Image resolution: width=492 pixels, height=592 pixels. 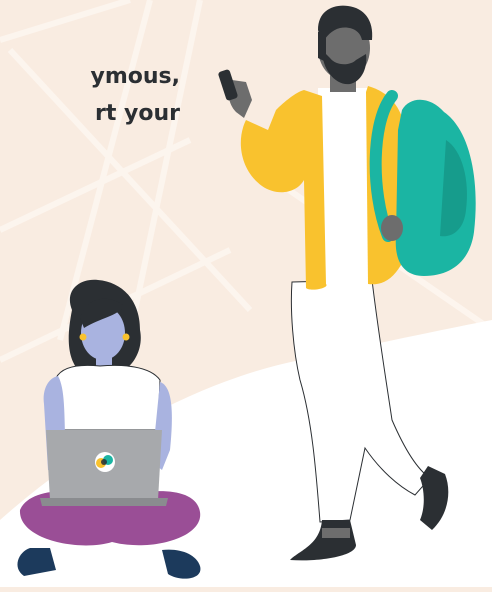 What do you see at coordinates (105, 462) in the screenshot?
I see `chat-bubble-logo-icon` at bounding box center [105, 462].